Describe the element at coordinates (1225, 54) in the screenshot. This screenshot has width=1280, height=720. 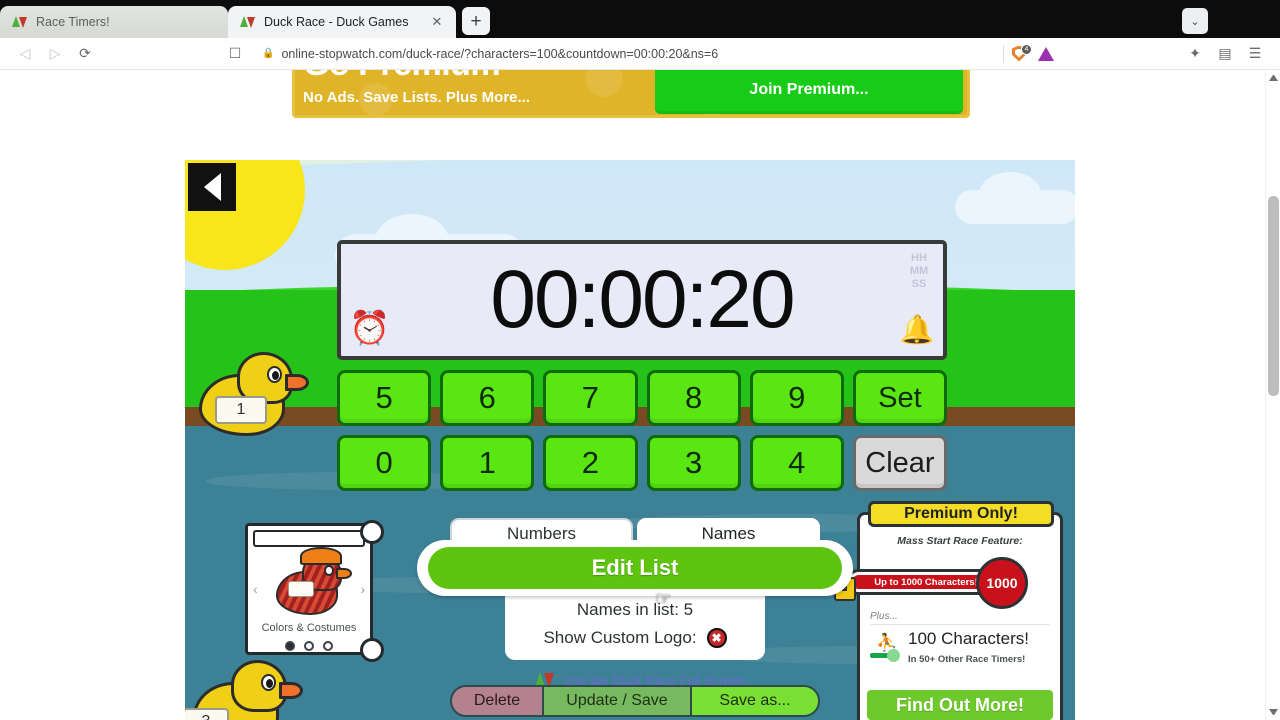
I see `wallet-icon: ▤` at that location.